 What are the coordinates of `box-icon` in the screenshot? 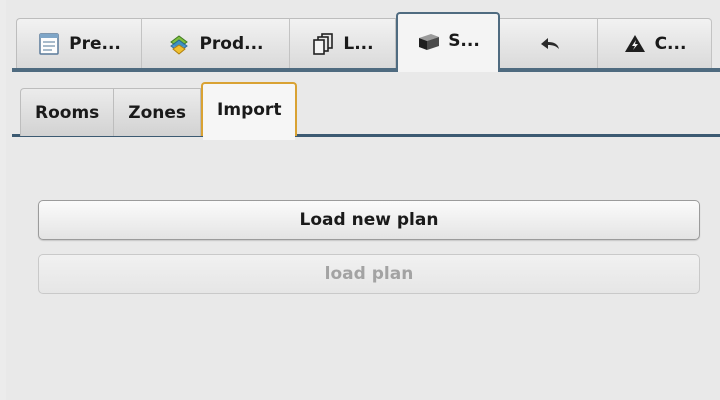 It's located at (428, 41).